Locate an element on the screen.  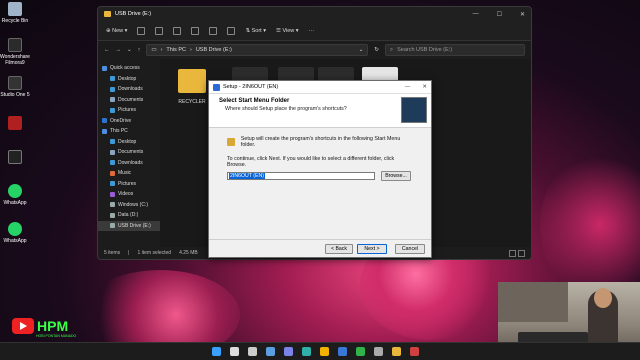
up-arrow-icon: ↑ is located at coordinates (139, 50).